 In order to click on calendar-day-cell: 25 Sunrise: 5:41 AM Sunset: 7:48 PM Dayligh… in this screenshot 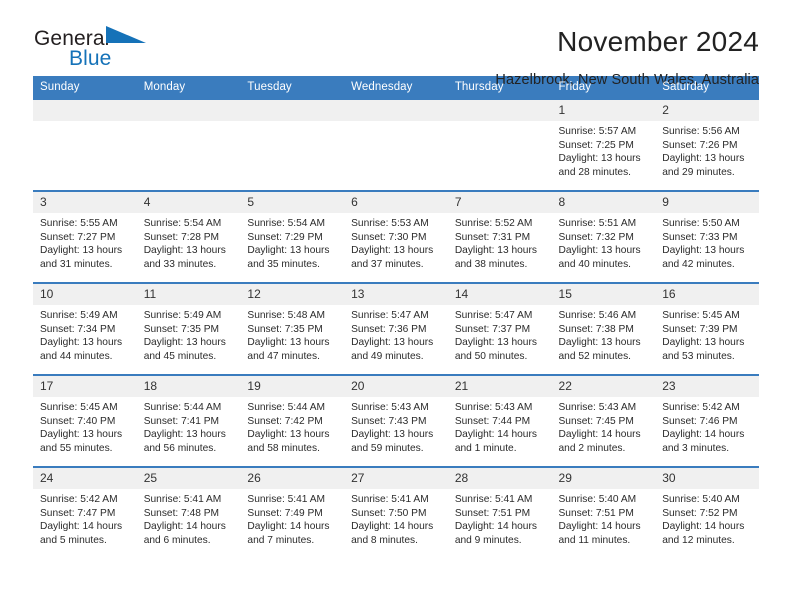, I will do `click(188, 512)`.